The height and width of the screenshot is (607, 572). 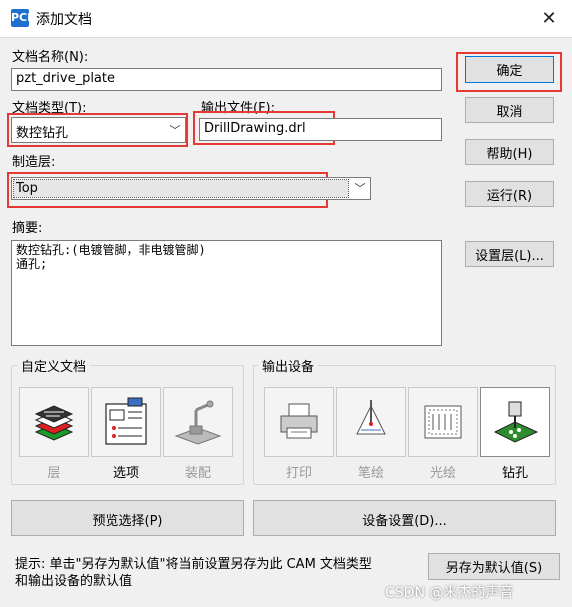 I want to click on cancel-button-label: 取消, so click(x=509, y=112).